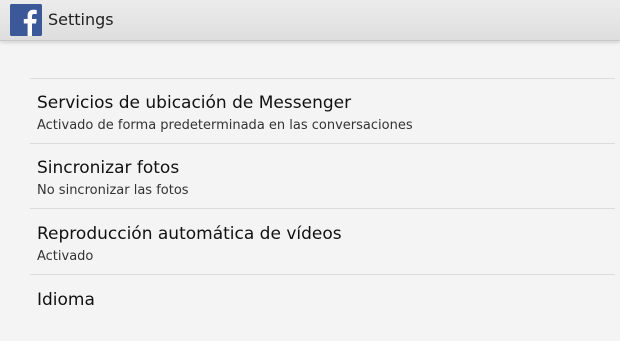 This screenshot has width=620, height=341. Describe the element at coordinates (65, 256) in the screenshot. I see `setting-summary: Activado` at that location.